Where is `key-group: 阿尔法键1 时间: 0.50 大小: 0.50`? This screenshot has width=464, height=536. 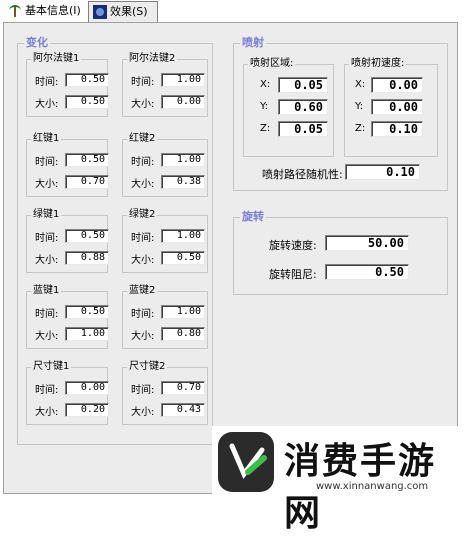 key-group: 阿尔法键1 时间: 0.50 大小: 0.50 is located at coordinates (67, 84).